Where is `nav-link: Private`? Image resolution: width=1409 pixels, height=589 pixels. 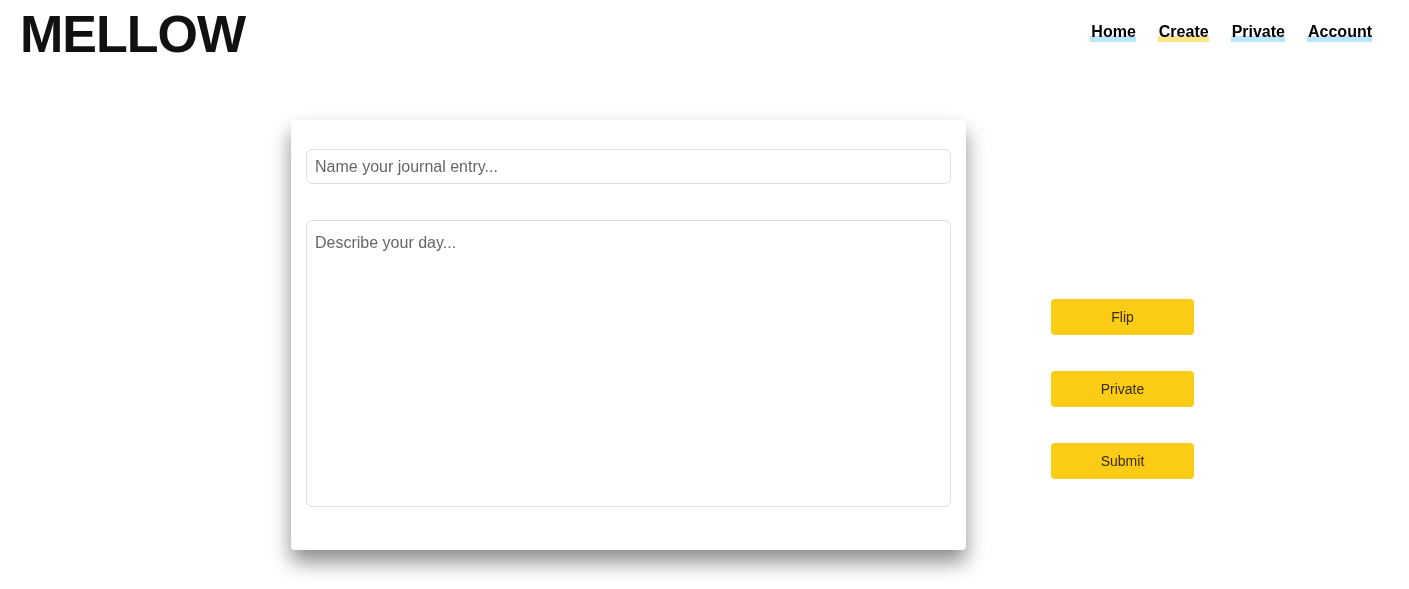 nav-link: Private is located at coordinates (1257, 32).